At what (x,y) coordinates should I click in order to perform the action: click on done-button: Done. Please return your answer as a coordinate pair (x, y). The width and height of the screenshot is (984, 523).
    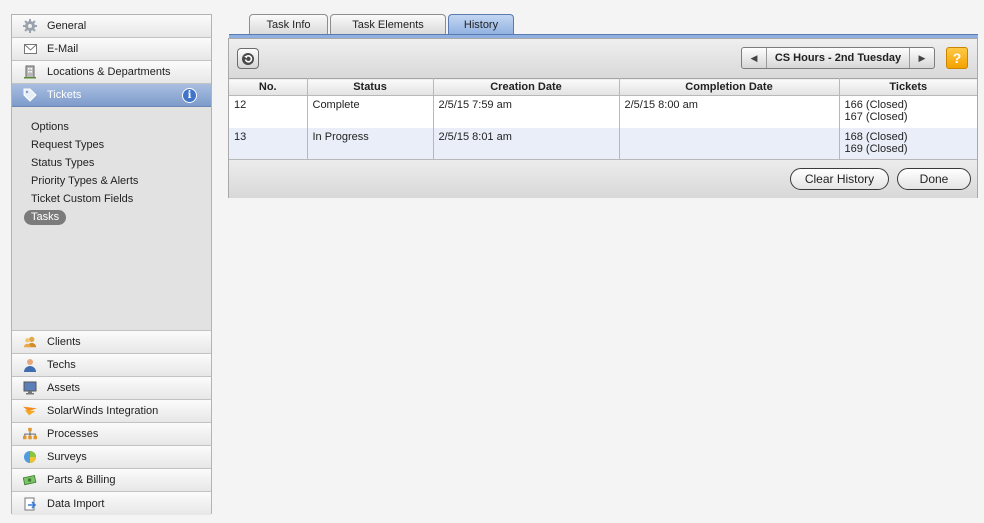
    Looking at the image, I should click on (934, 179).